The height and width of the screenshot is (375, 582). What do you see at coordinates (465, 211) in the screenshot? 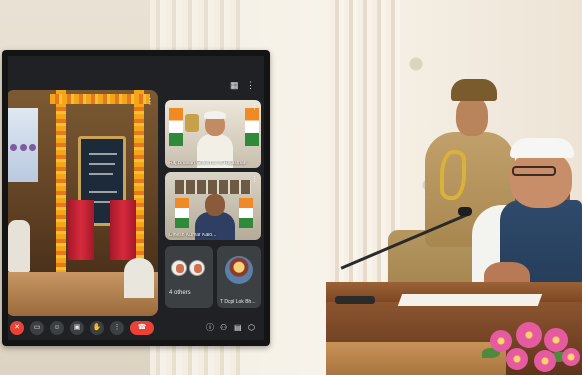
I see `microphone-icon` at bounding box center [465, 211].